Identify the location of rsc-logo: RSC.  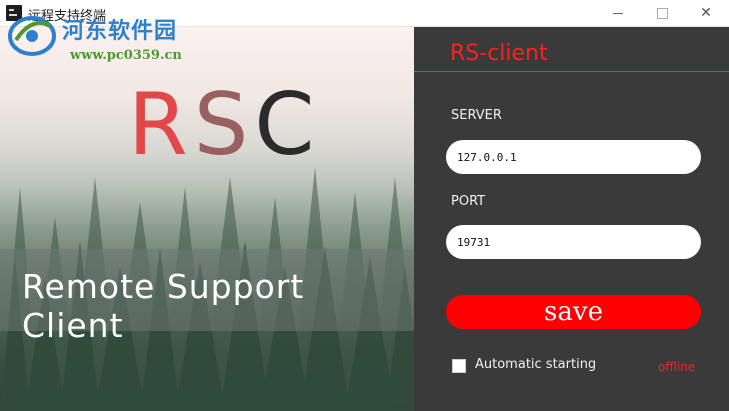
(224, 125).